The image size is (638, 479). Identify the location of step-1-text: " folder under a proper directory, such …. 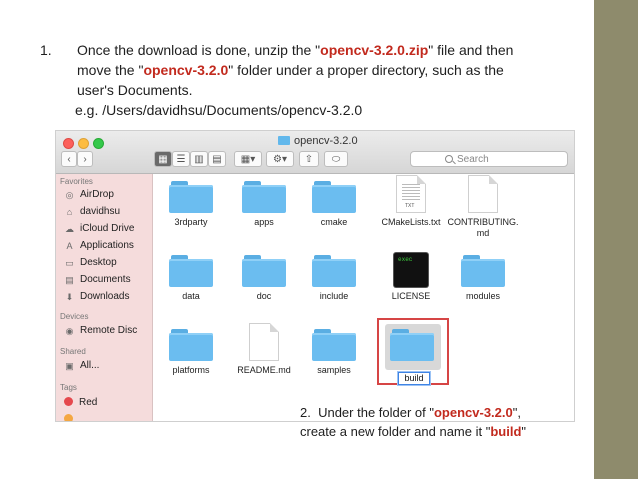
(366, 70).